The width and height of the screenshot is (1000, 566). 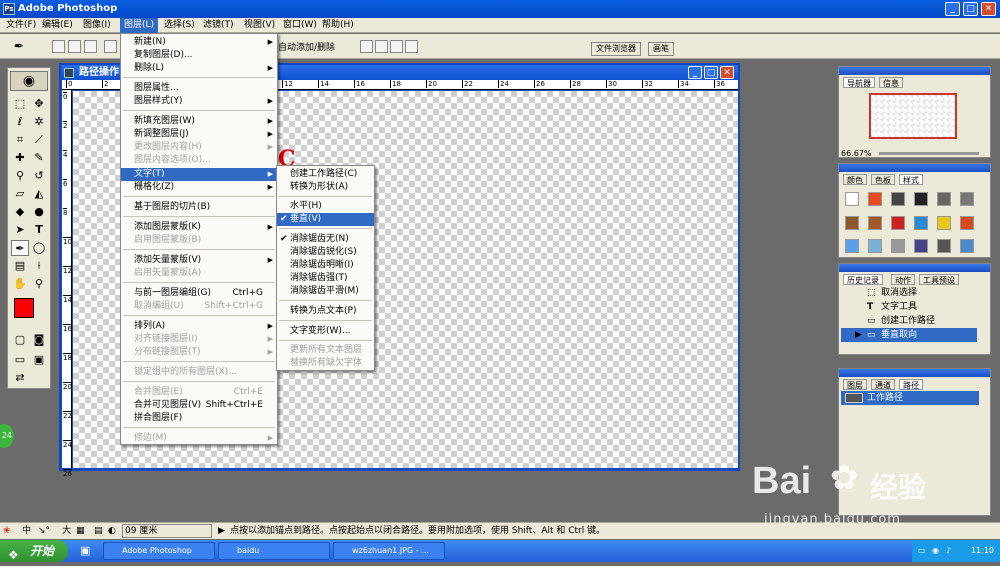 What do you see at coordinates (711, 72) in the screenshot?
I see `doc-maximize-button: □` at bounding box center [711, 72].